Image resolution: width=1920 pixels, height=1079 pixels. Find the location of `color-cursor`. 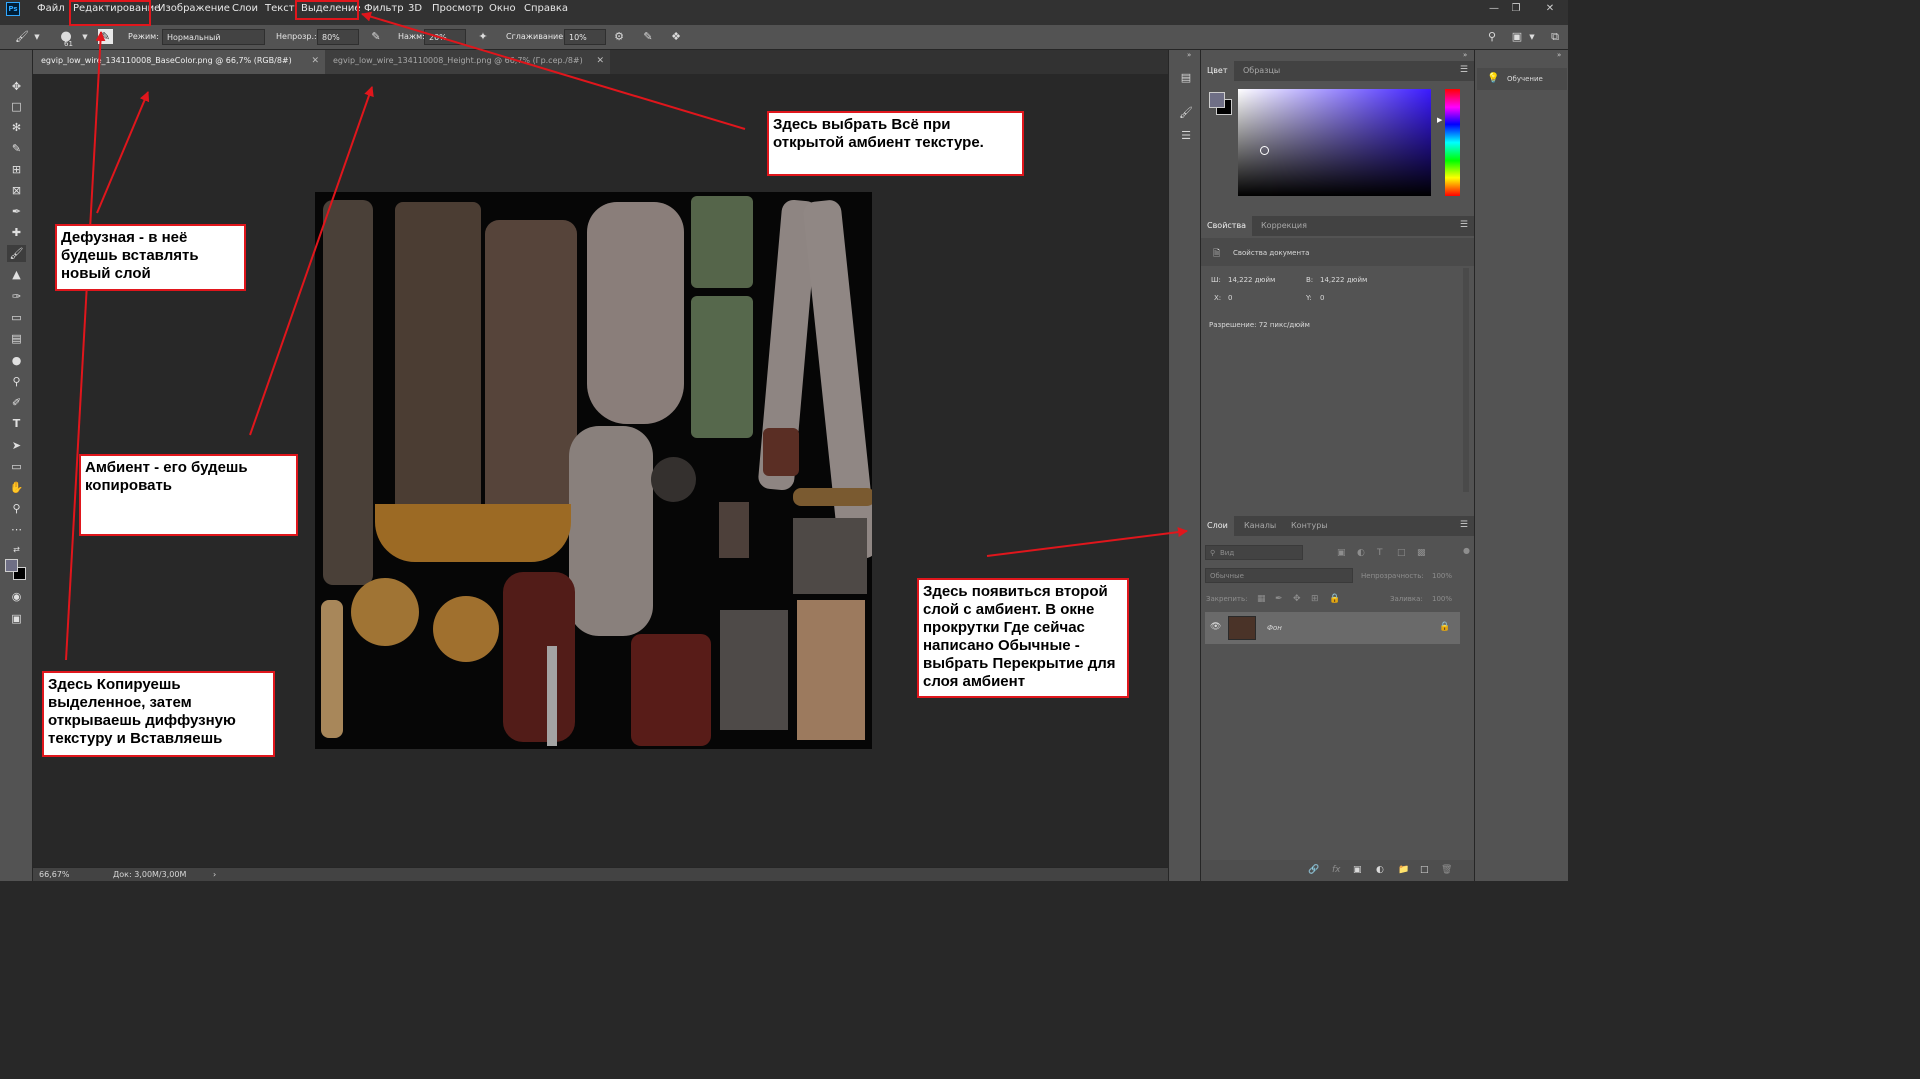

color-cursor is located at coordinates (1264, 150).